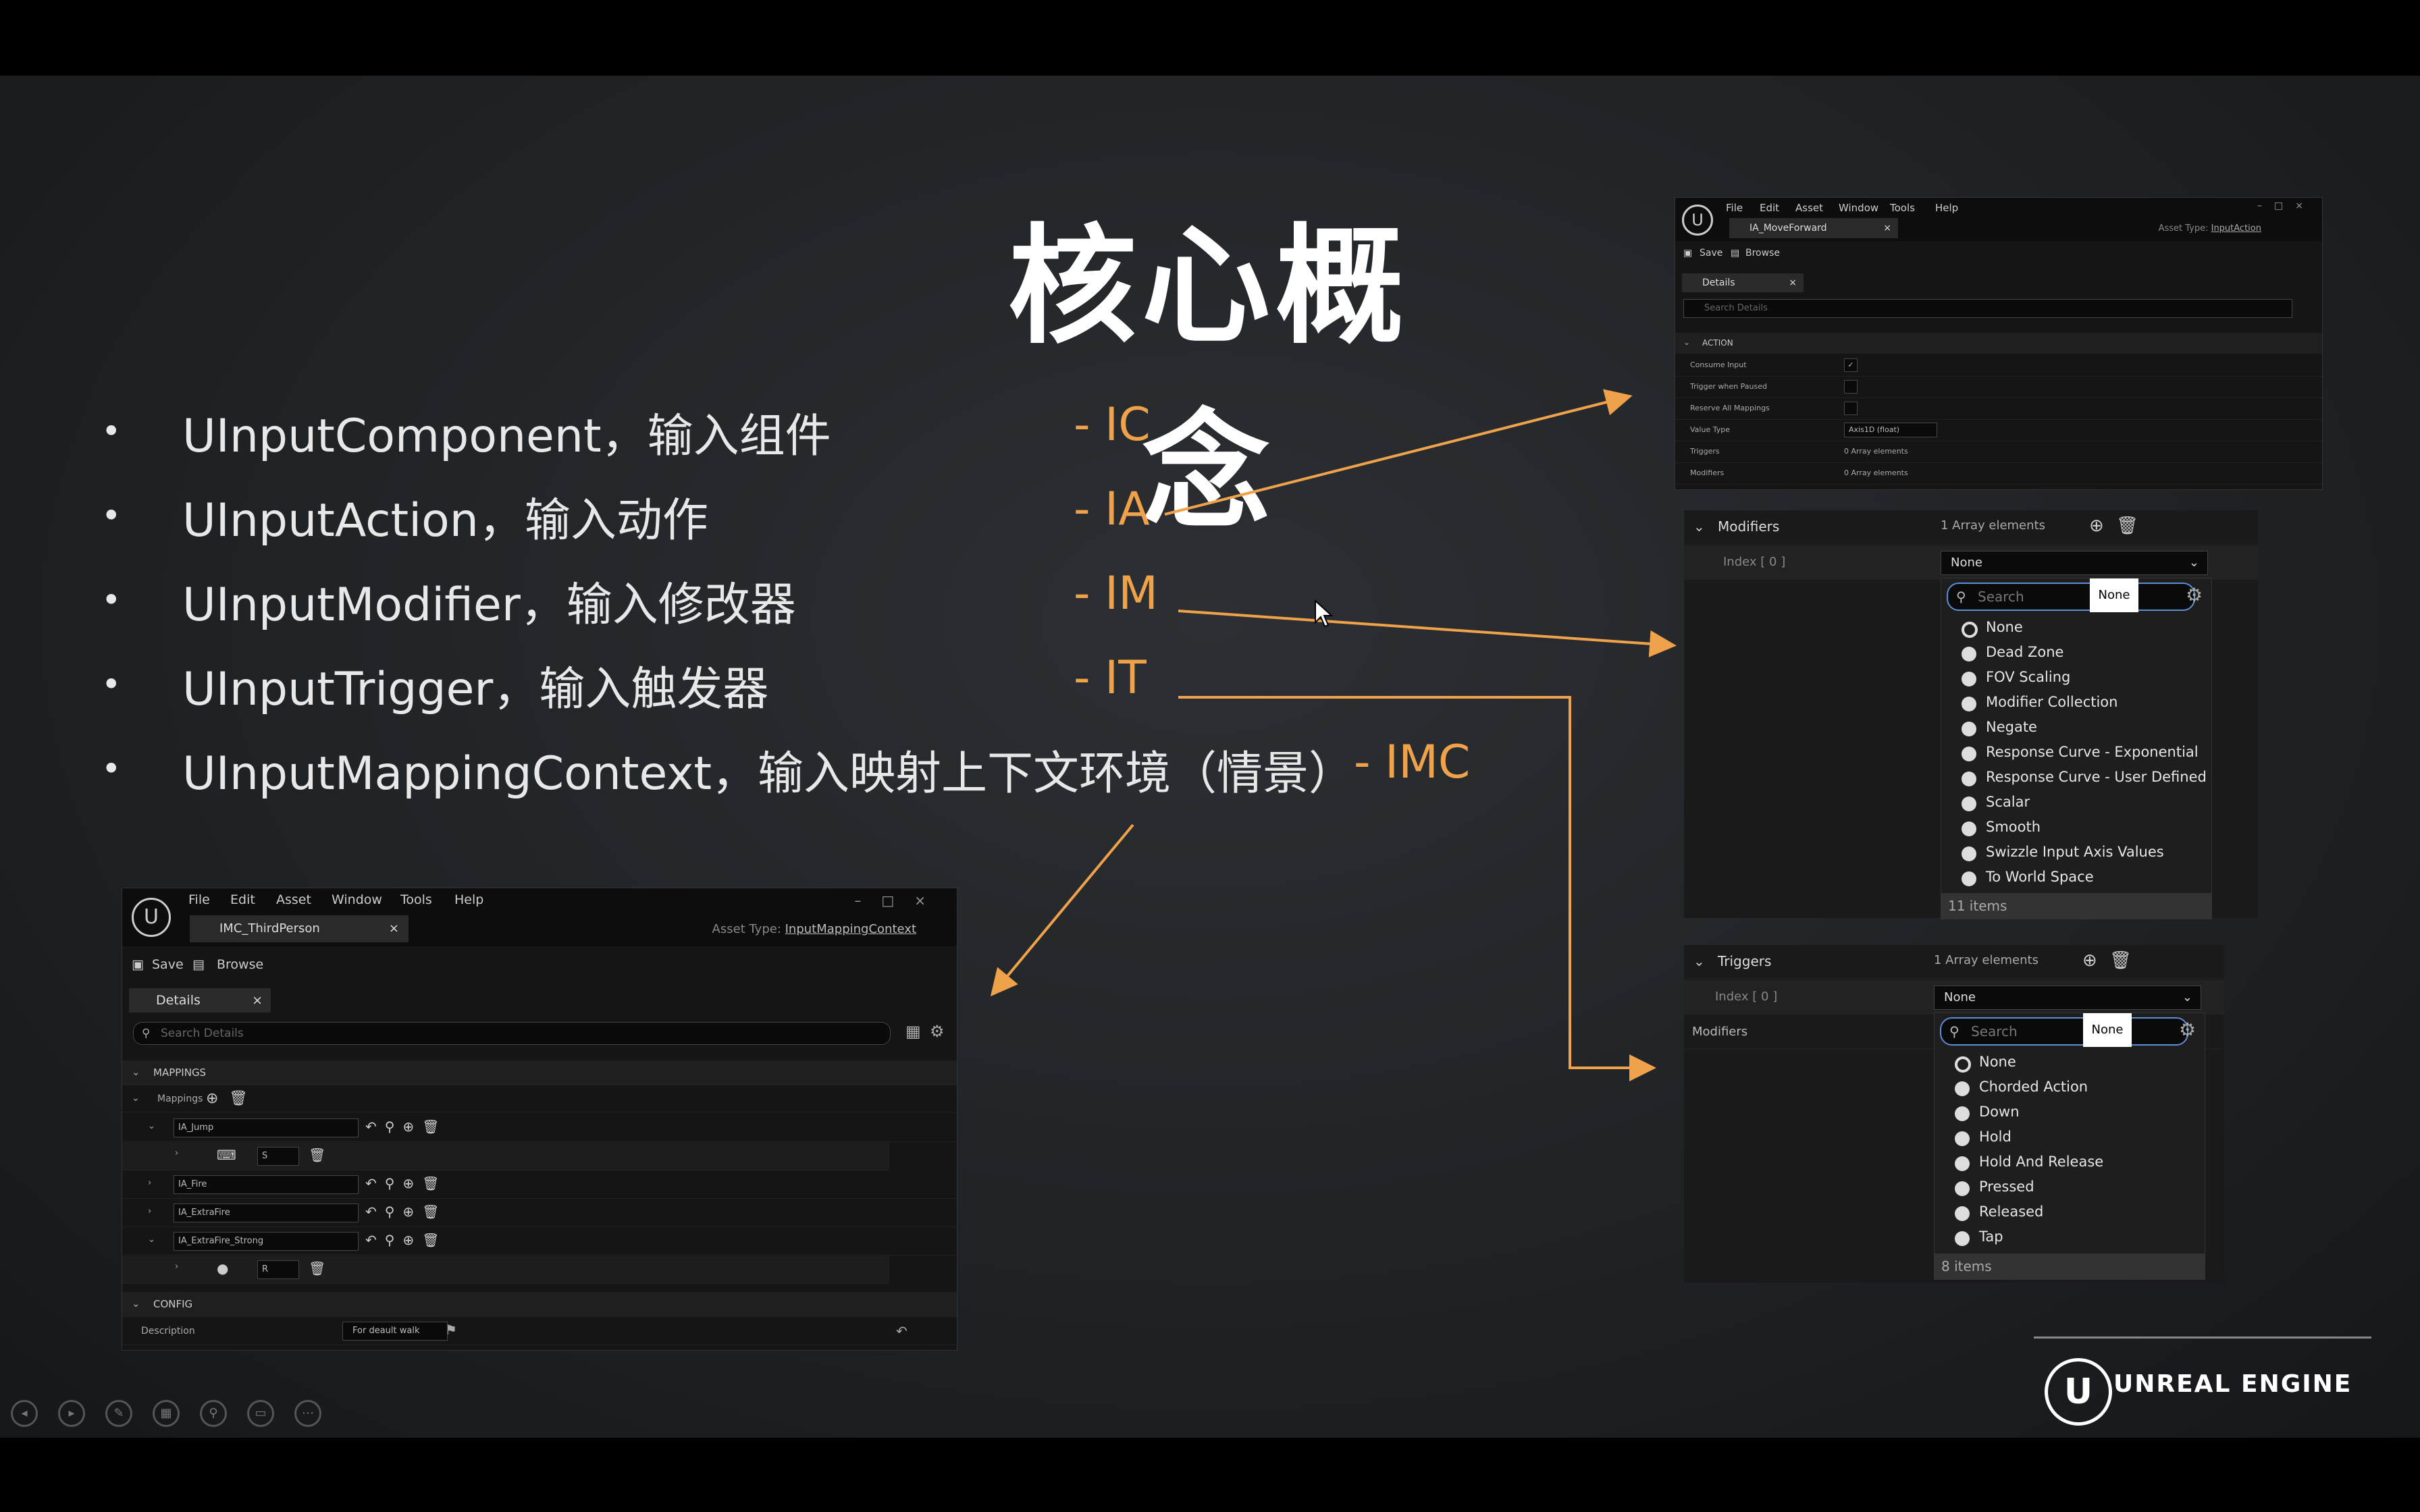 This screenshot has height=1512, width=2420. What do you see at coordinates (539, 1072) in the screenshot?
I see `section-header-mappings: ⌄ MAPPINGS` at bounding box center [539, 1072].